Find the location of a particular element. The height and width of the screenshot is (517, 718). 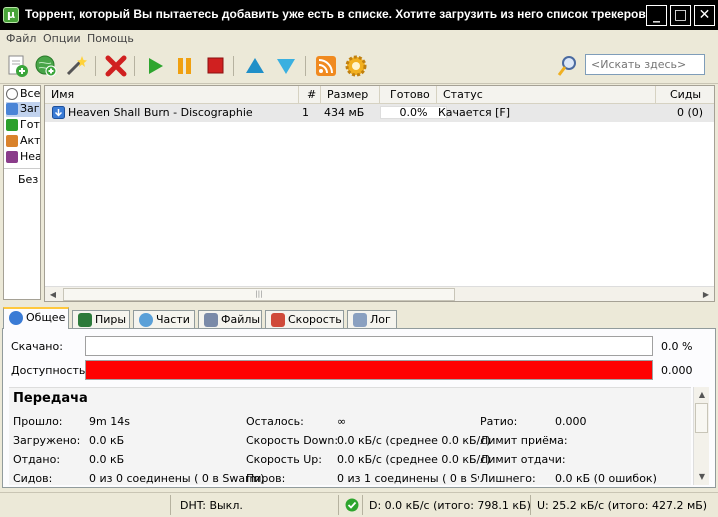

tab-peers: Пиры is located at coordinates (101, 319).